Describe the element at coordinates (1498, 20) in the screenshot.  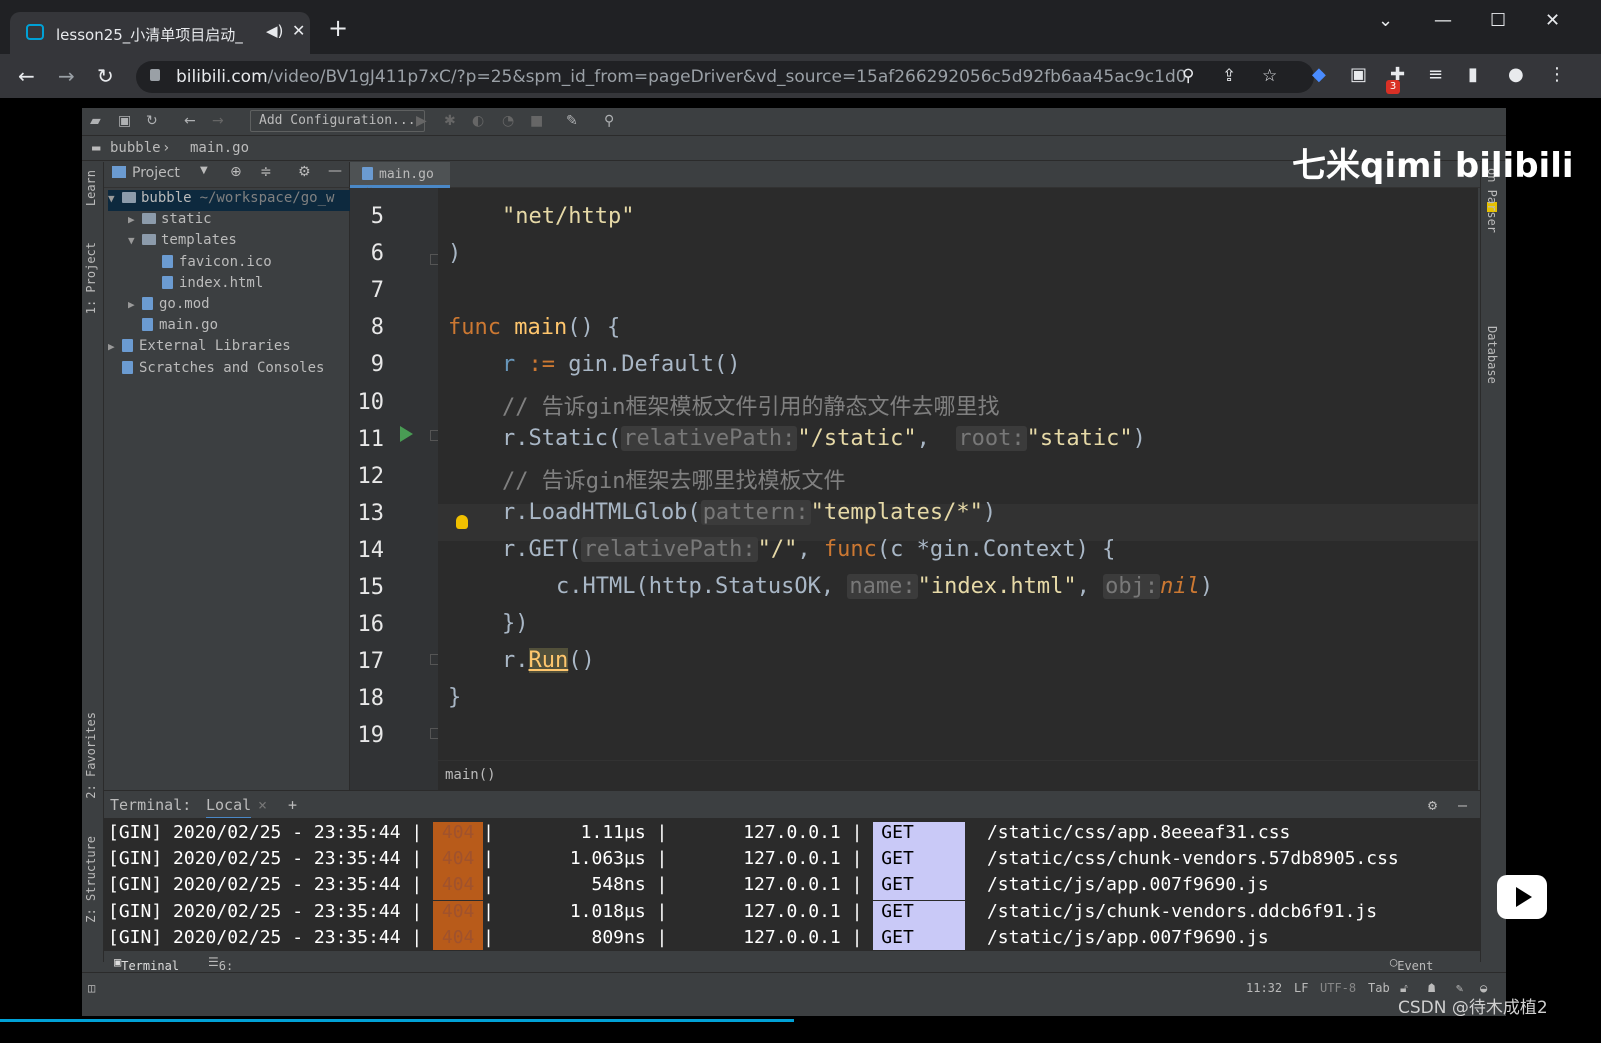
I see `maximize-button: ☐` at that location.